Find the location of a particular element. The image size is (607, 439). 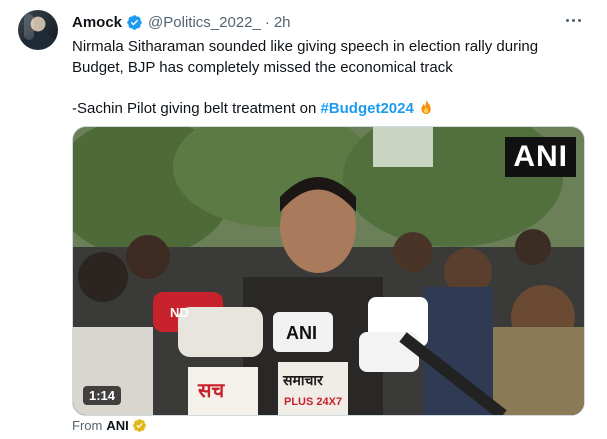

nd-mic-label: ND is located at coordinates (179, 312).